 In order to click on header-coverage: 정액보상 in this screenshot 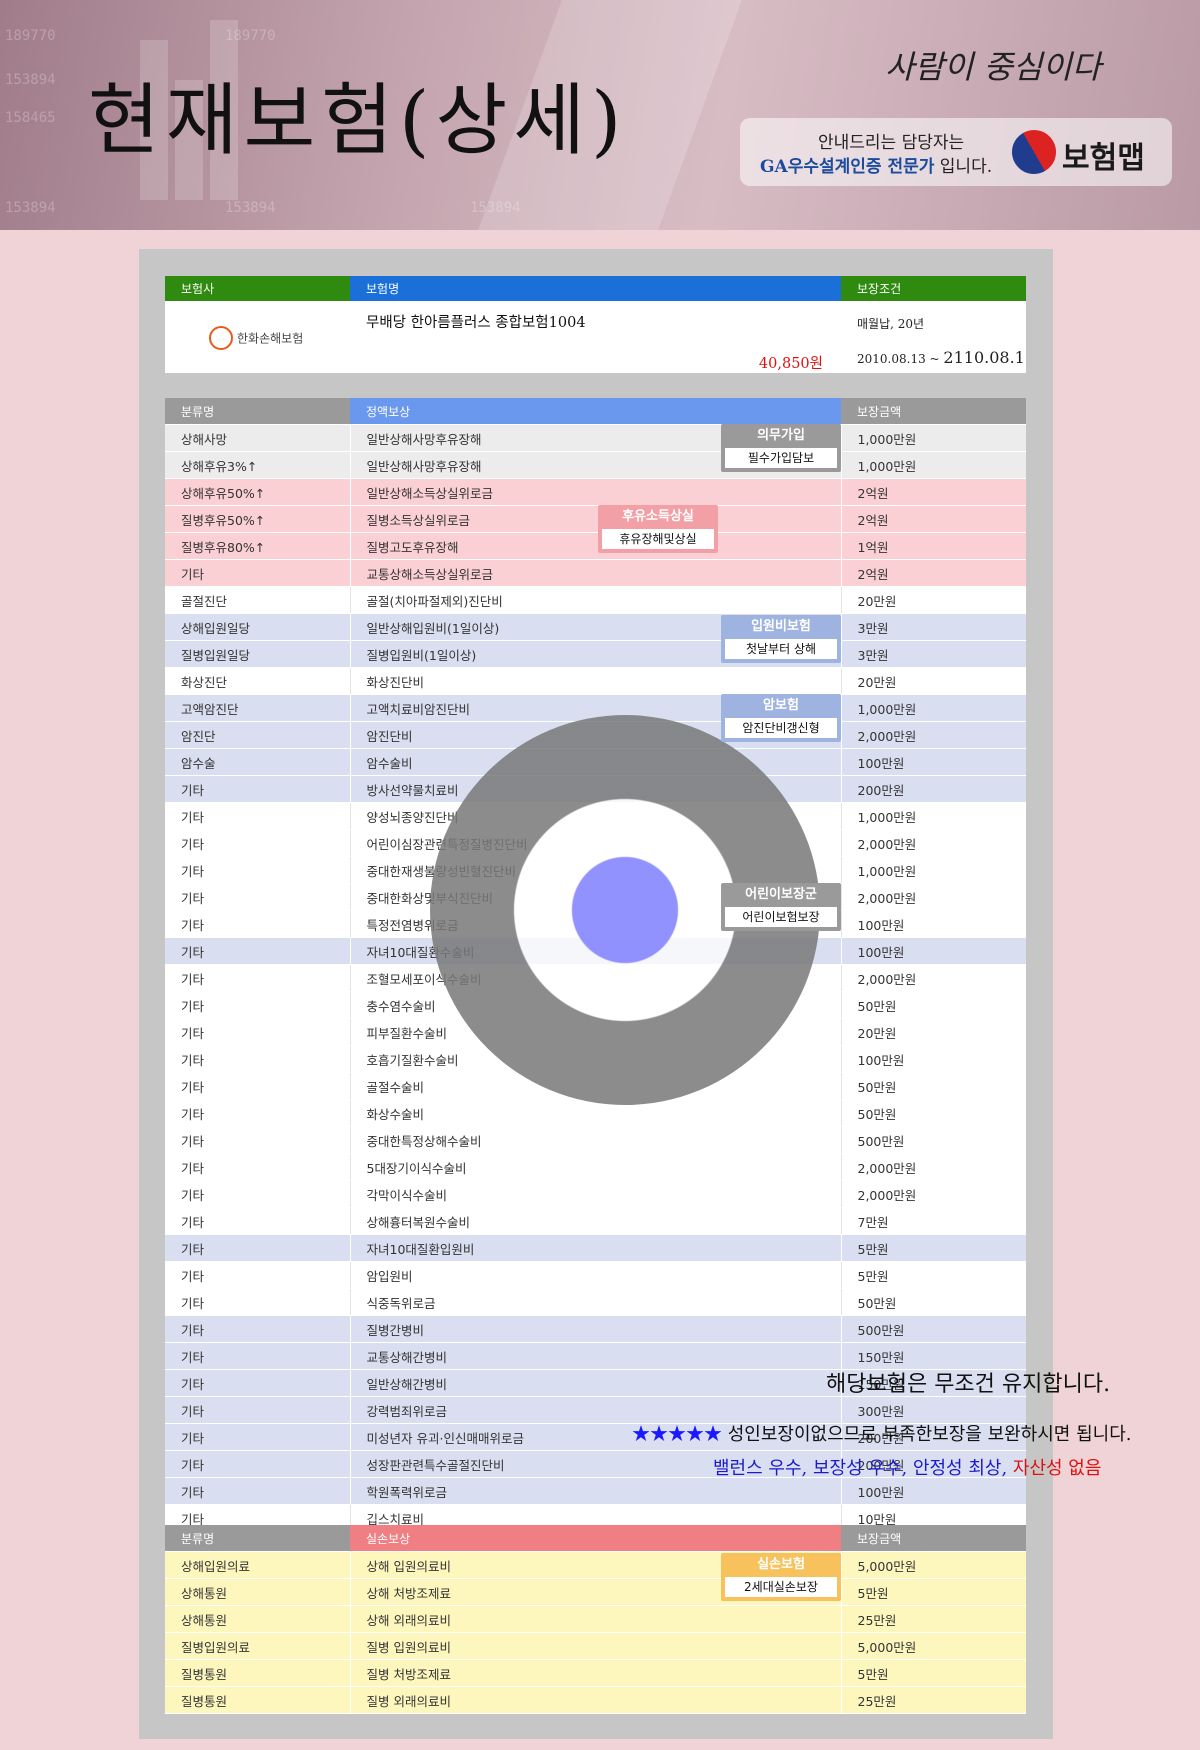, I will do `click(595, 411)`.